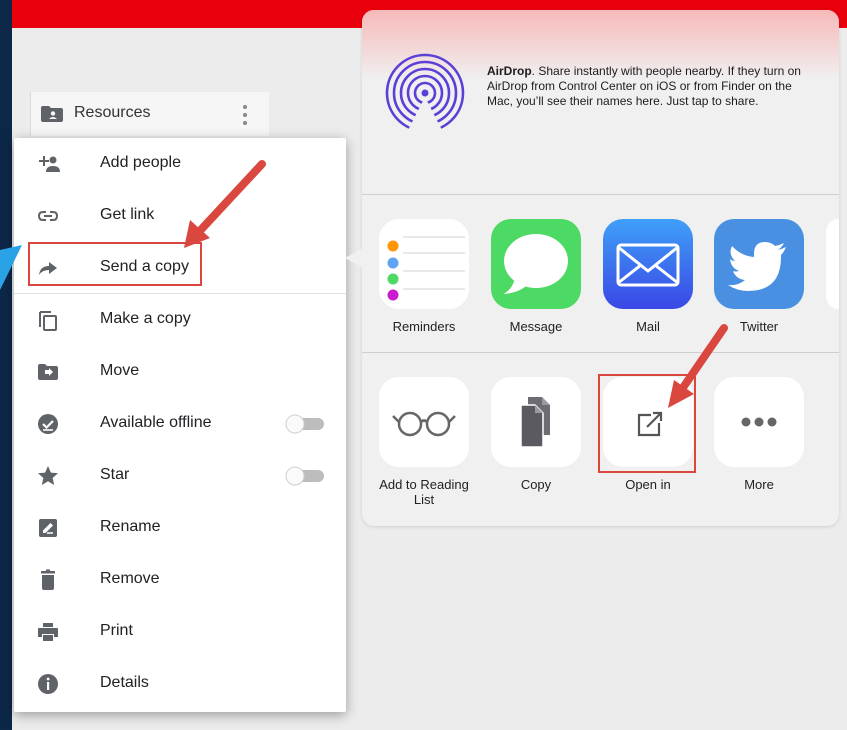  Describe the element at coordinates (225, 204) in the screenshot. I see `red-arrow-send-copy` at that location.